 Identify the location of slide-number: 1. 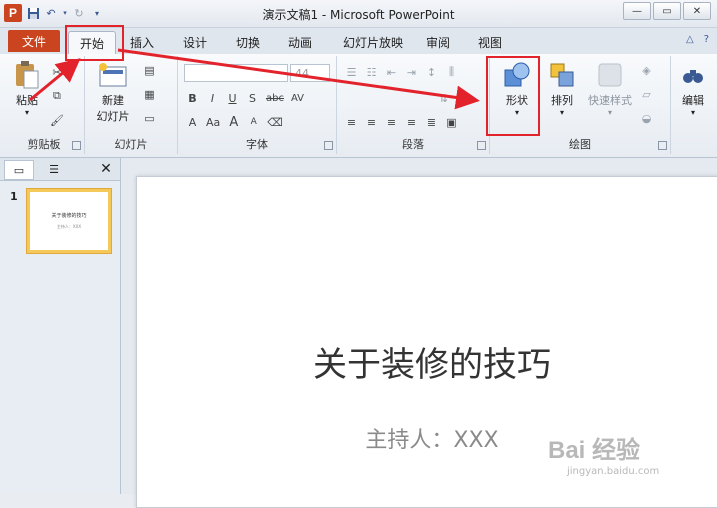
(14, 196).